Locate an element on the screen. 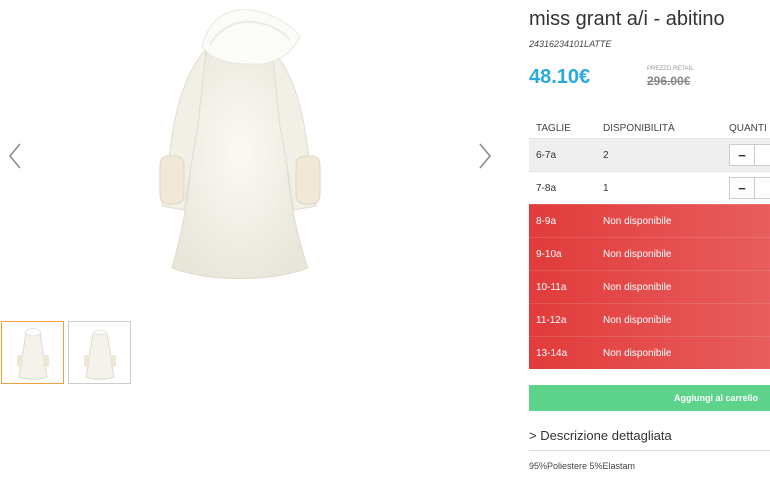 Image resolution: width=770 pixels, height=488 pixels. availability-value: 2 is located at coordinates (606, 155).